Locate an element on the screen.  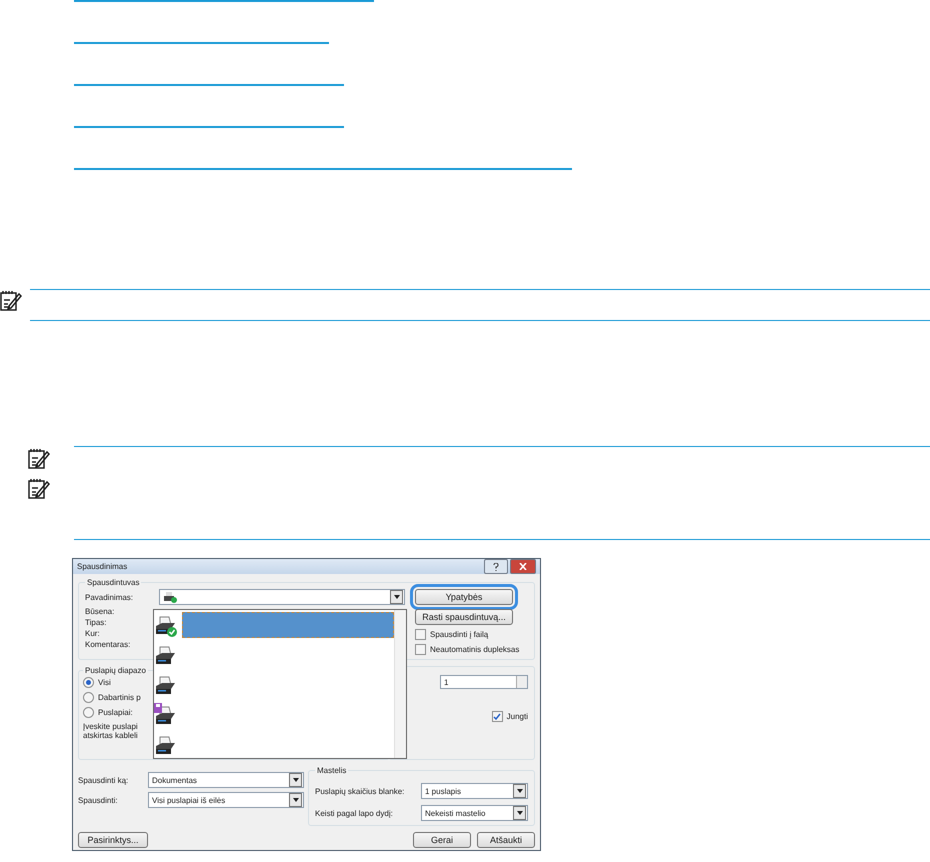
printer-list-item is located at coordinates (274, 625).